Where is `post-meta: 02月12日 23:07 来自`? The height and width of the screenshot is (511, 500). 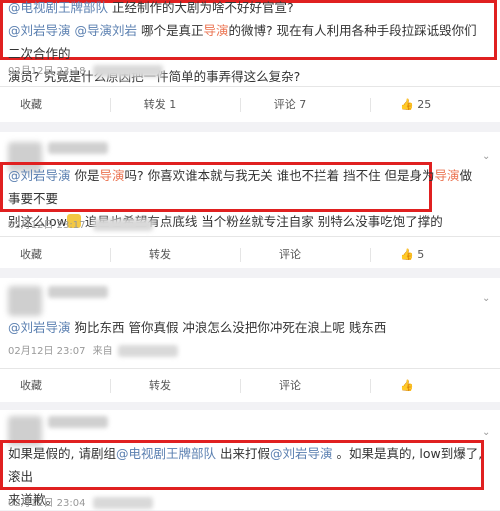 post-meta: 02月12日 23:07 来自 is located at coordinates (93, 349).